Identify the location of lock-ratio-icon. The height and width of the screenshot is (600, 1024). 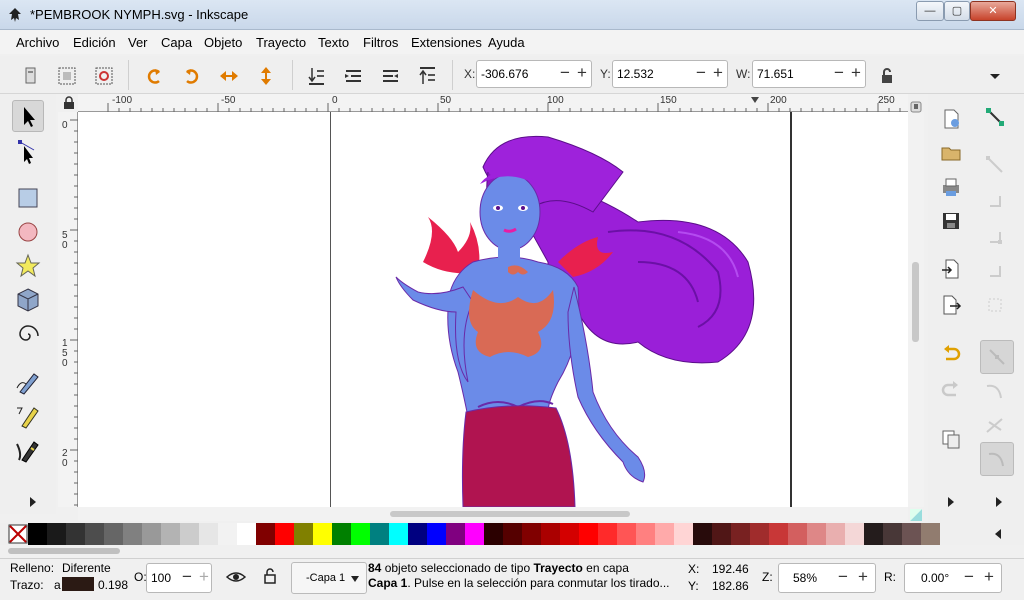
(887, 76).